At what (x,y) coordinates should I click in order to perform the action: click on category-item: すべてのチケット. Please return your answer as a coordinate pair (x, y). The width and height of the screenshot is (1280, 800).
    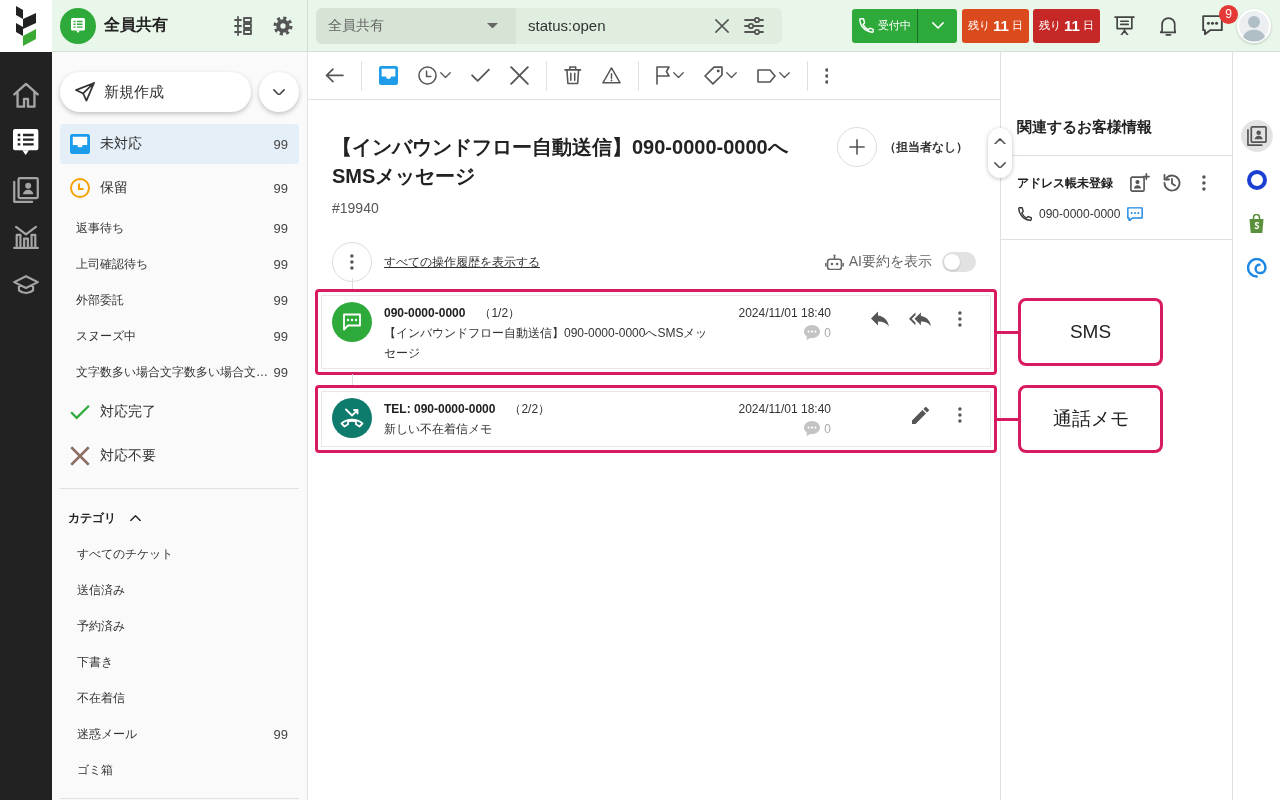
    Looking at the image, I should click on (179, 554).